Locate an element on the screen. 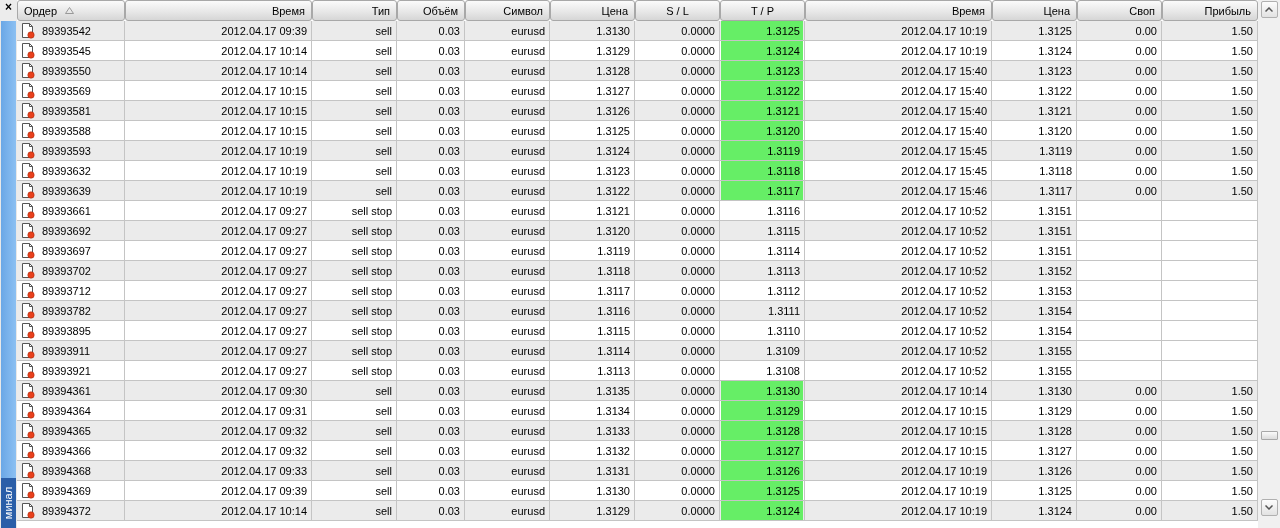 The height and width of the screenshot is (528, 1280). table-cell: 1.3119 is located at coordinates (762, 150).